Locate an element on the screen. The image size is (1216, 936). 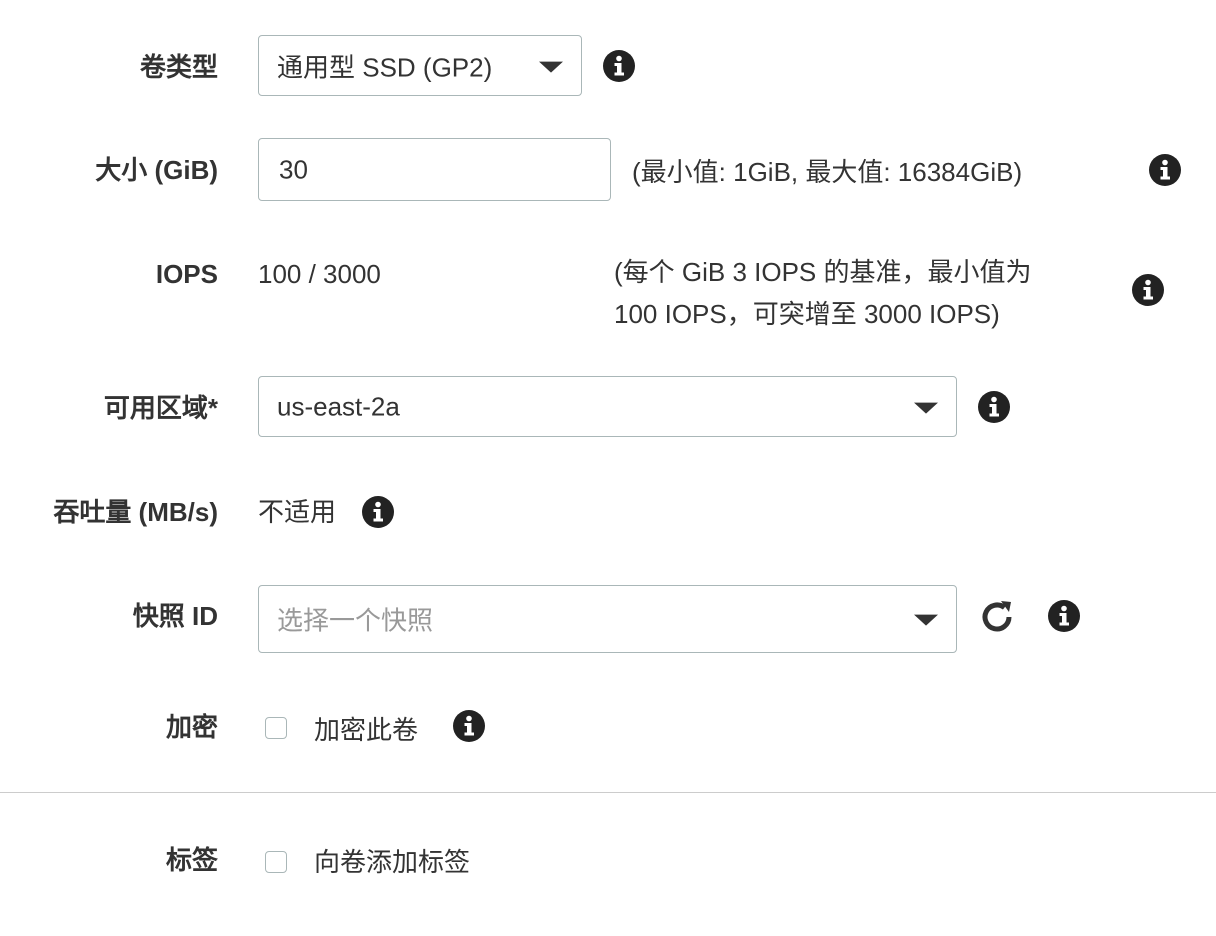
volume-type-value: 通用型 SSD (GP2) is located at coordinates (385, 67).